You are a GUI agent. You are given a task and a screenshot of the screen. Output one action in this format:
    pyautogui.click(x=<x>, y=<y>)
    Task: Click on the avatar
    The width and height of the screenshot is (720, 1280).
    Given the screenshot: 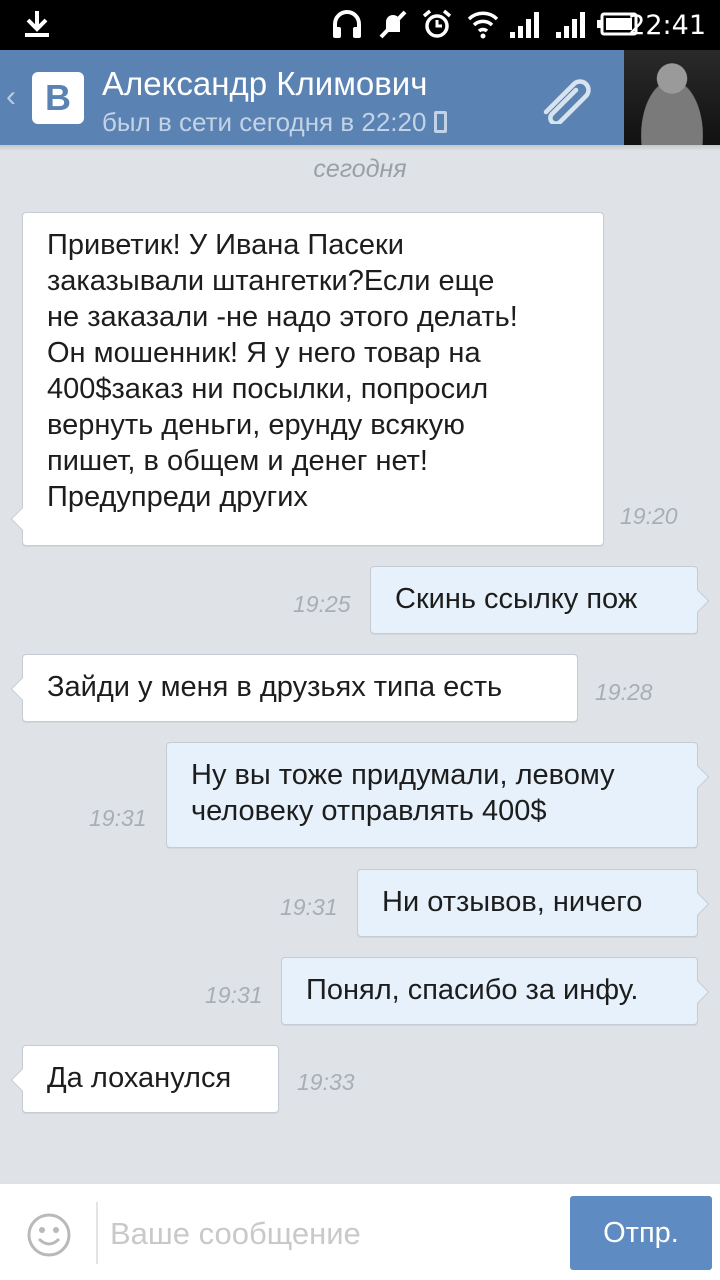 What is the action you would take?
    pyautogui.click(x=672, y=97)
    